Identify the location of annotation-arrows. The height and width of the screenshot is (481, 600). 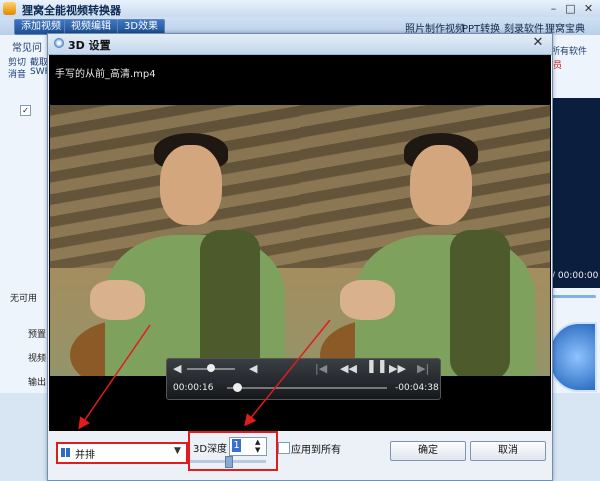
(204, 374).